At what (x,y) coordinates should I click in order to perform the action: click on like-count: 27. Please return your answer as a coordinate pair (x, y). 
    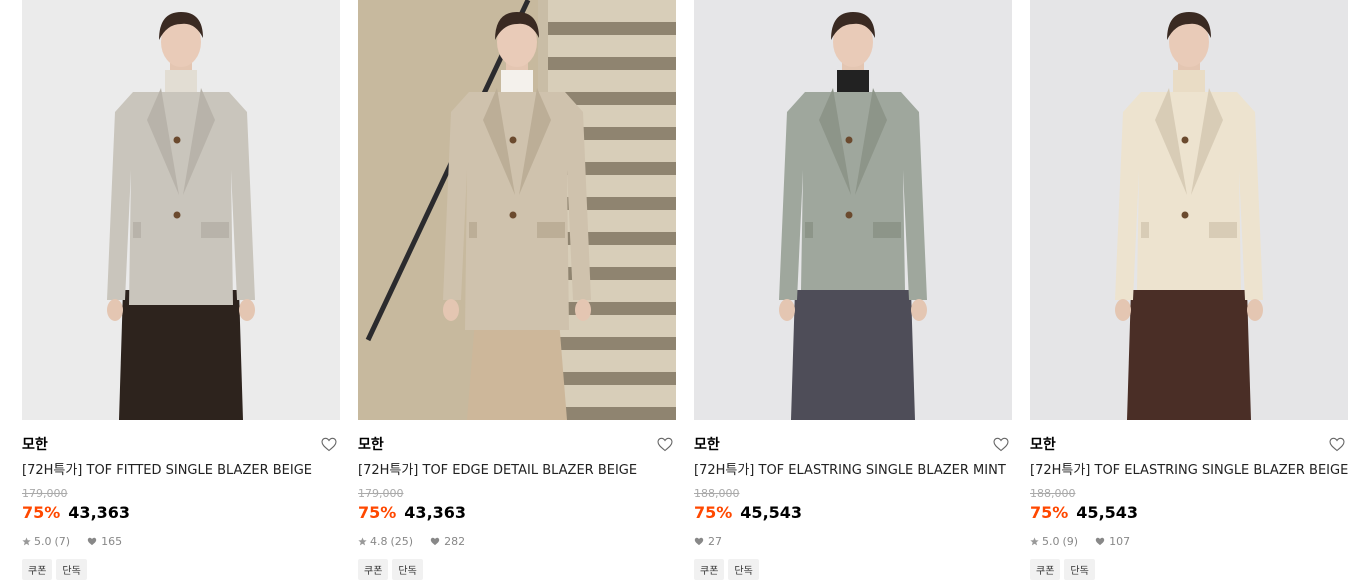
    Looking at the image, I should click on (715, 541).